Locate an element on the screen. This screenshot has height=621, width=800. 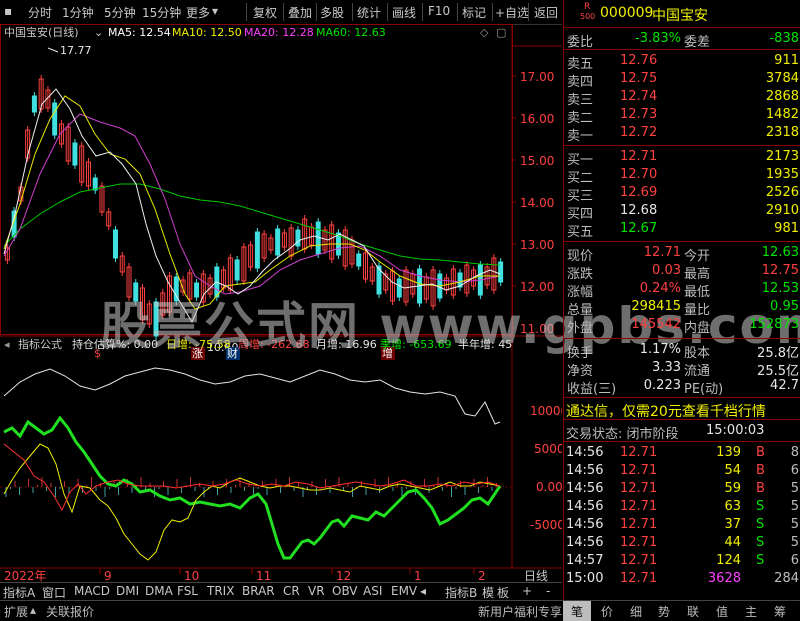
tick-count: 8 is located at coordinates (794, 452).